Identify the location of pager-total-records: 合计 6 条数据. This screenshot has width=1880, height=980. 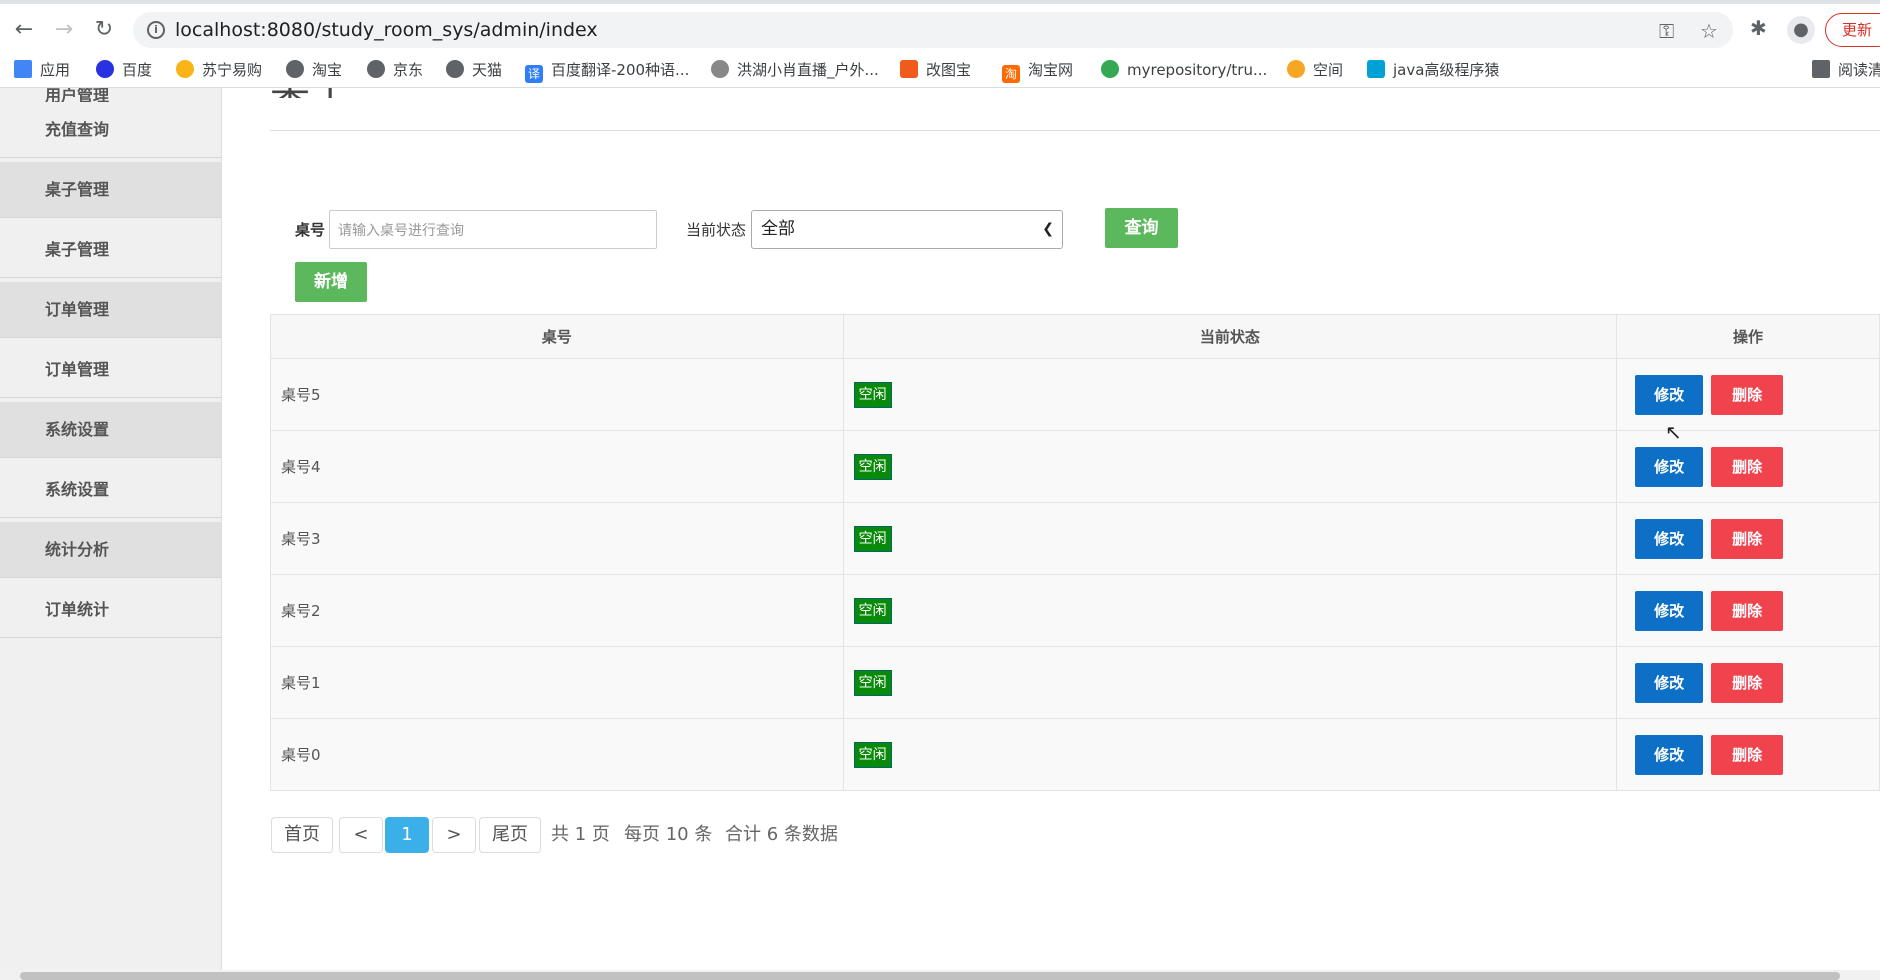
(781, 834).